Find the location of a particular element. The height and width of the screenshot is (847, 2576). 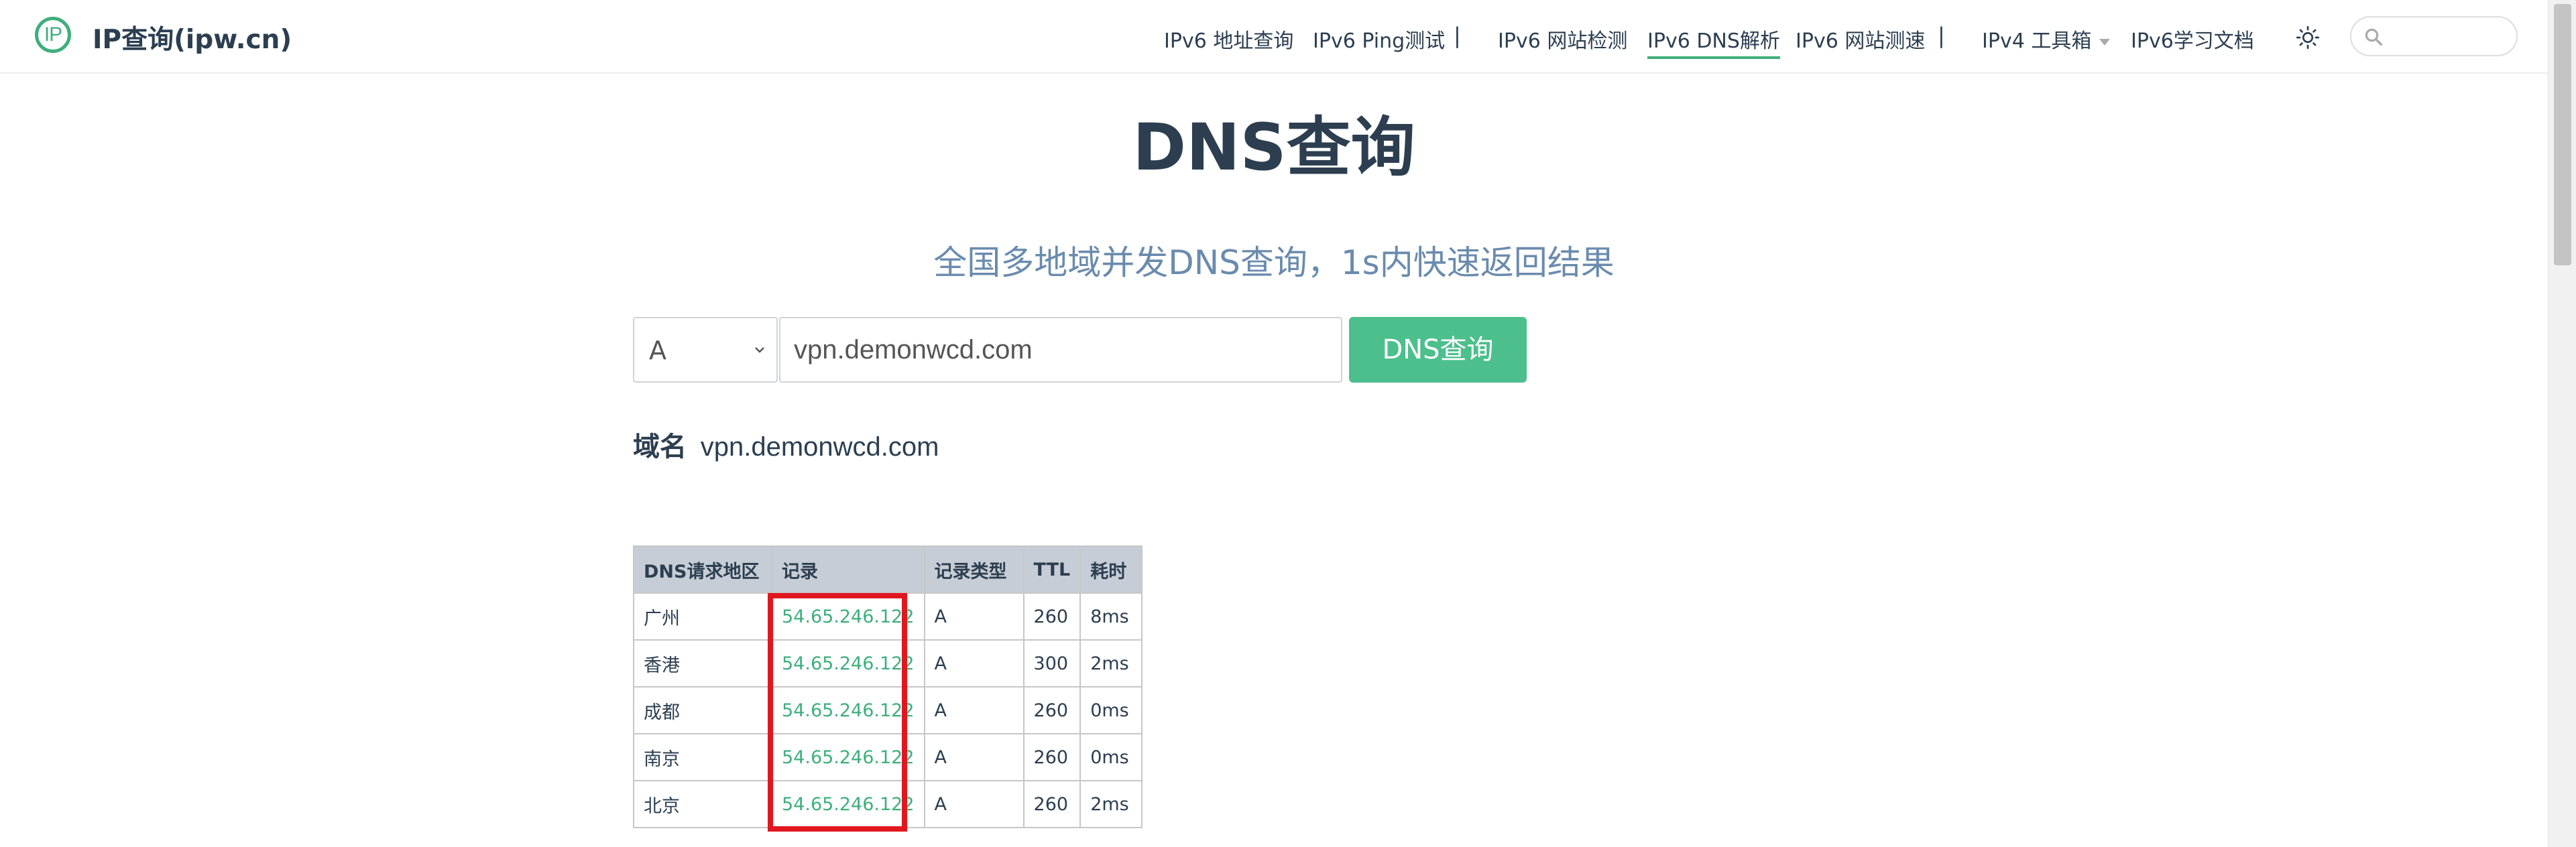

table-row: 广州 54.65.246.122 A 260 8ms is located at coordinates (888, 617).